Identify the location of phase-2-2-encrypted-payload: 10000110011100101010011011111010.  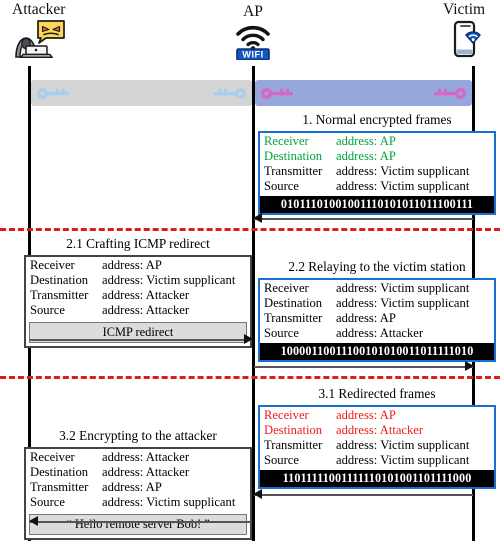
(377, 351).